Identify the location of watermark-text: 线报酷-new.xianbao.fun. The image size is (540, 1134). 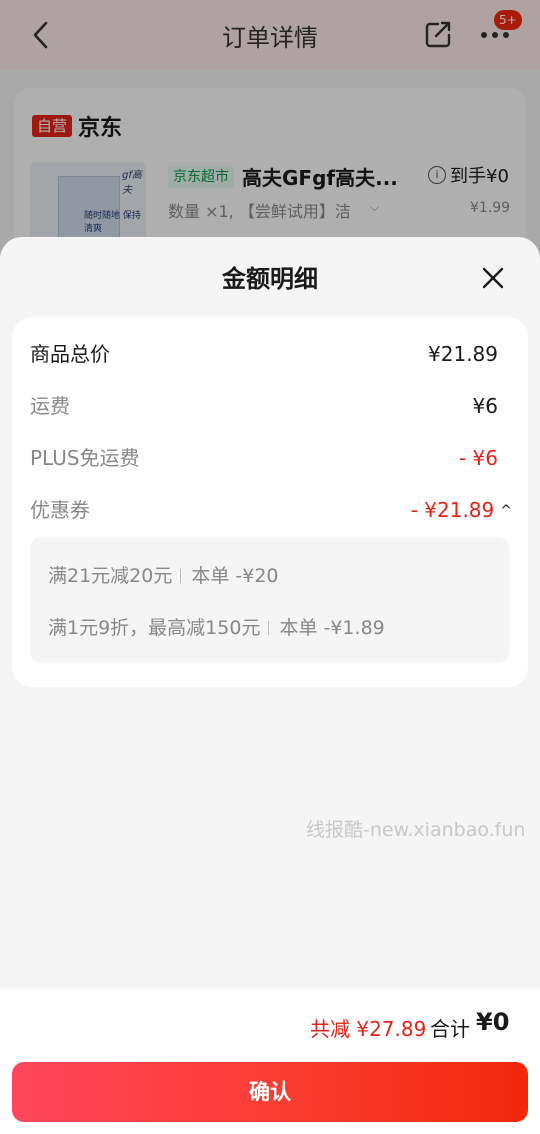
(416, 830).